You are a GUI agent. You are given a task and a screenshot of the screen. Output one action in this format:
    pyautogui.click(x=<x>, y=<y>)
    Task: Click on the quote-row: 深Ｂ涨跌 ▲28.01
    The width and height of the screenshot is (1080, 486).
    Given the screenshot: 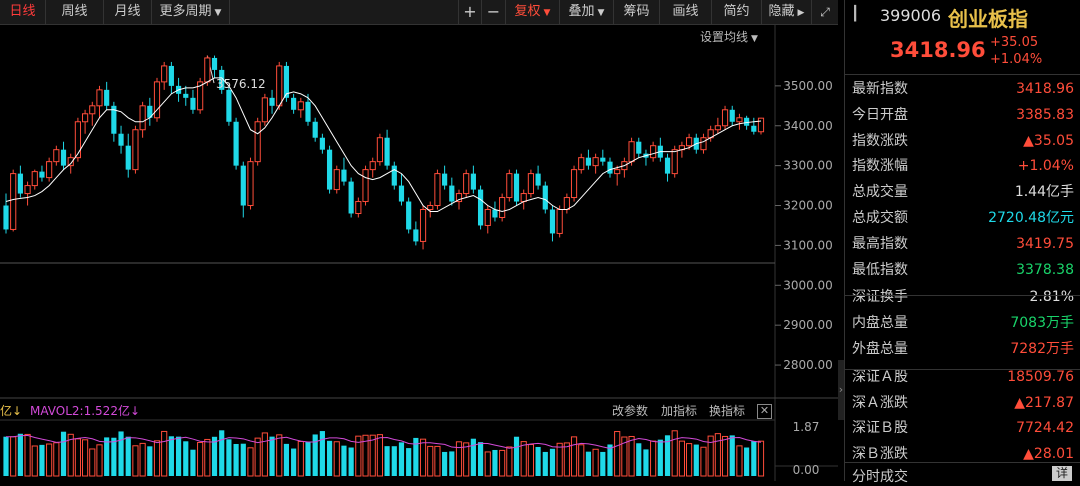 What is the action you would take?
    pyautogui.click(x=963, y=454)
    